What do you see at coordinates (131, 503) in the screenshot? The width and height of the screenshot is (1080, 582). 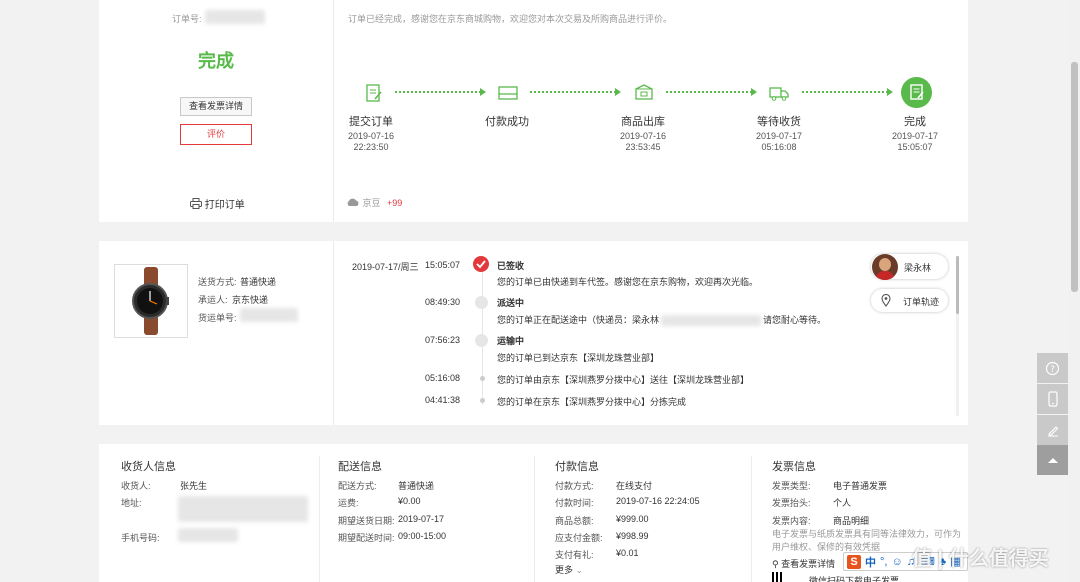 I see `receiver-address-label: 地址:` at bounding box center [131, 503].